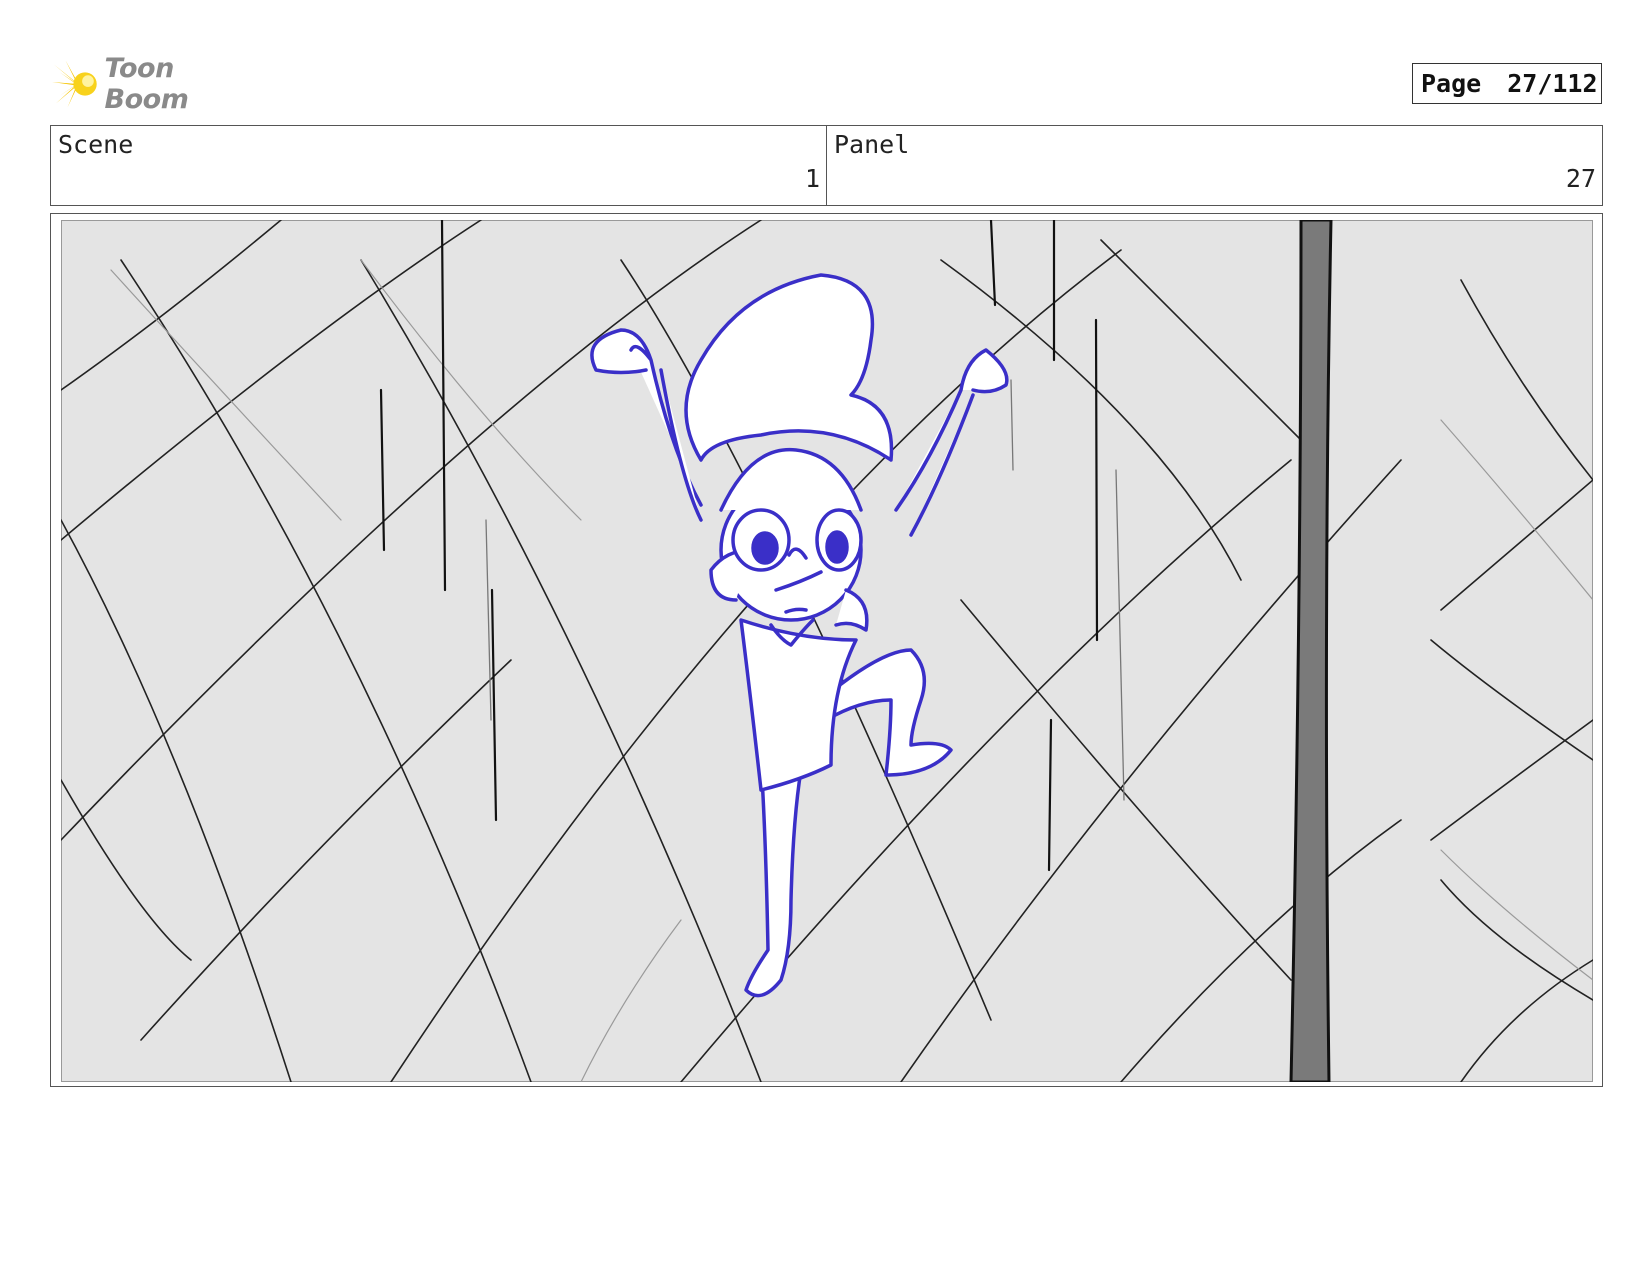 The width and height of the screenshot is (1650, 1275). Describe the element at coordinates (837, 547) in the screenshot. I see `character-right-pupil` at that location.